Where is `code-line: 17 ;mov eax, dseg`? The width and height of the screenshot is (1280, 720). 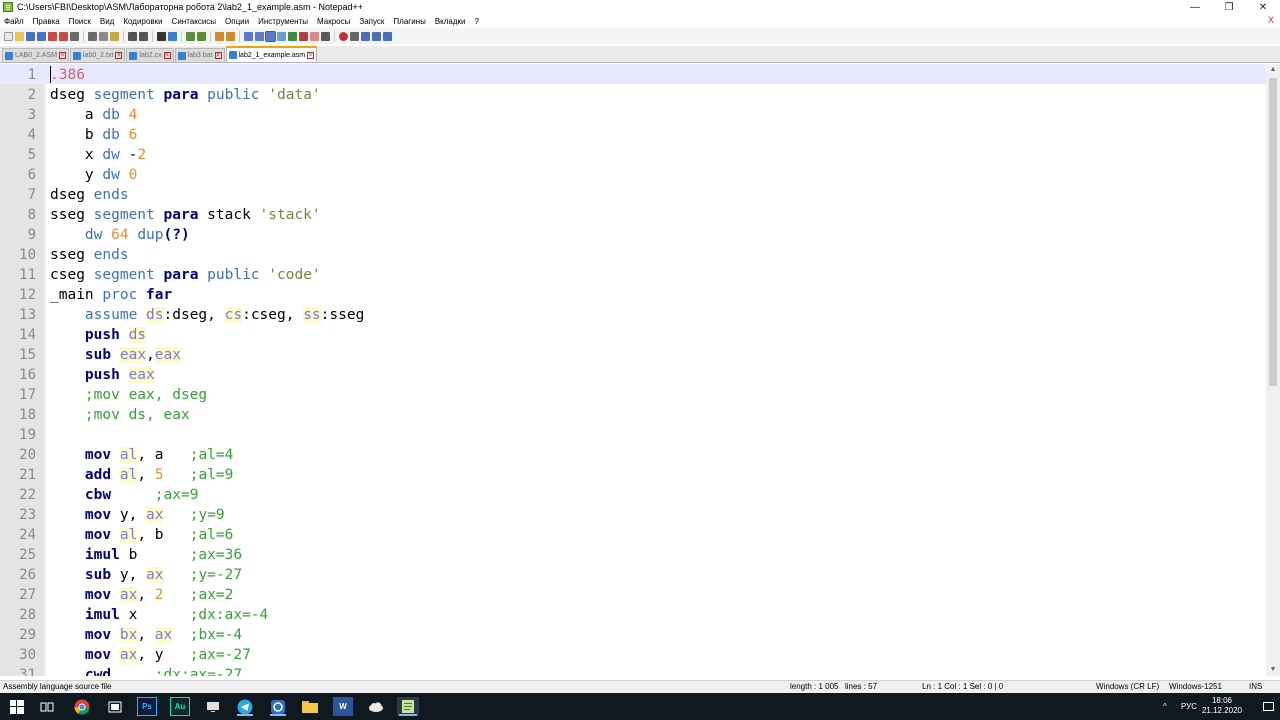 code-line: 17 ;mov eax, dseg is located at coordinates (633, 394).